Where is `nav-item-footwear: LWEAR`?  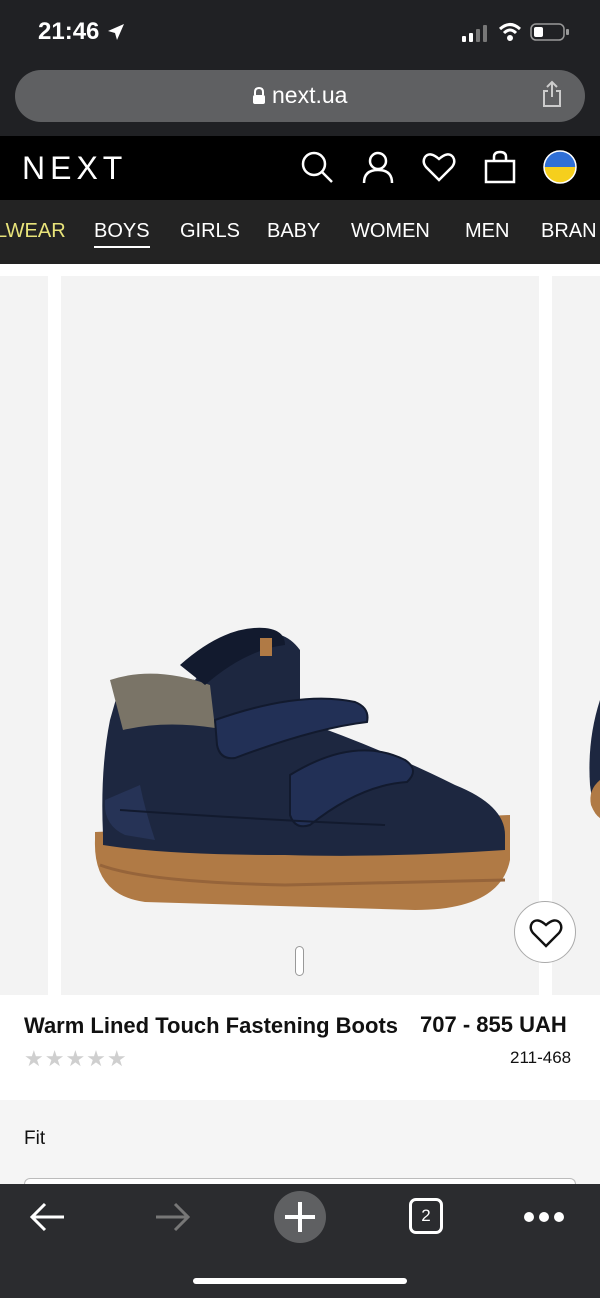
nav-item-footwear: LWEAR is located at coordinates (33, 231).